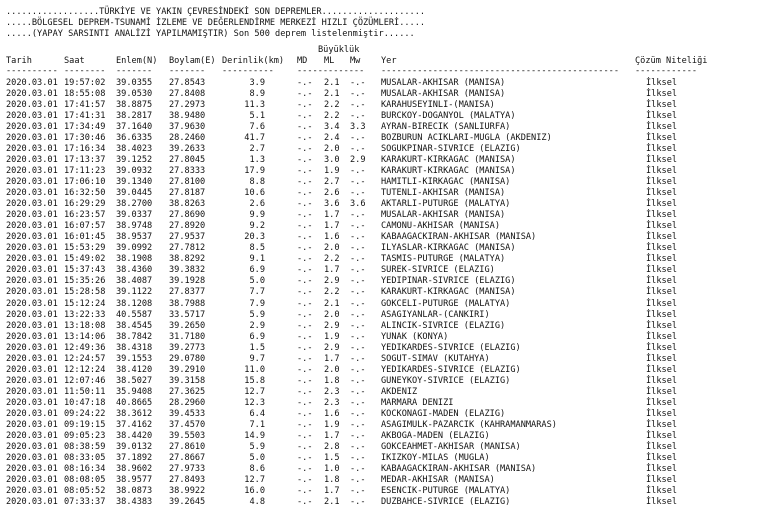  I want to click on cell-derinlik: 10.6, so click(254, 193).